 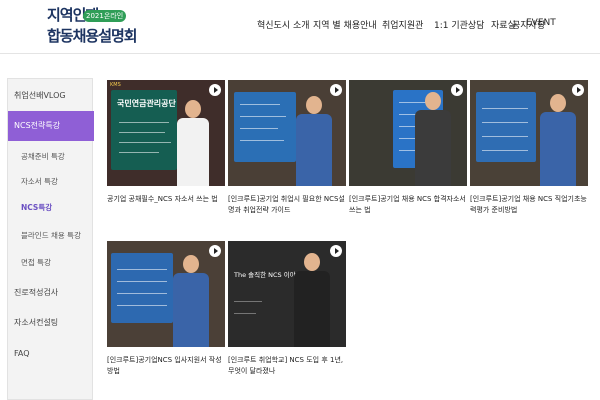 What do you see at coordinates (528, 24) in the screenshot?
I see `nav-item-notice: 공지사항` at bounding box center [528, 24].